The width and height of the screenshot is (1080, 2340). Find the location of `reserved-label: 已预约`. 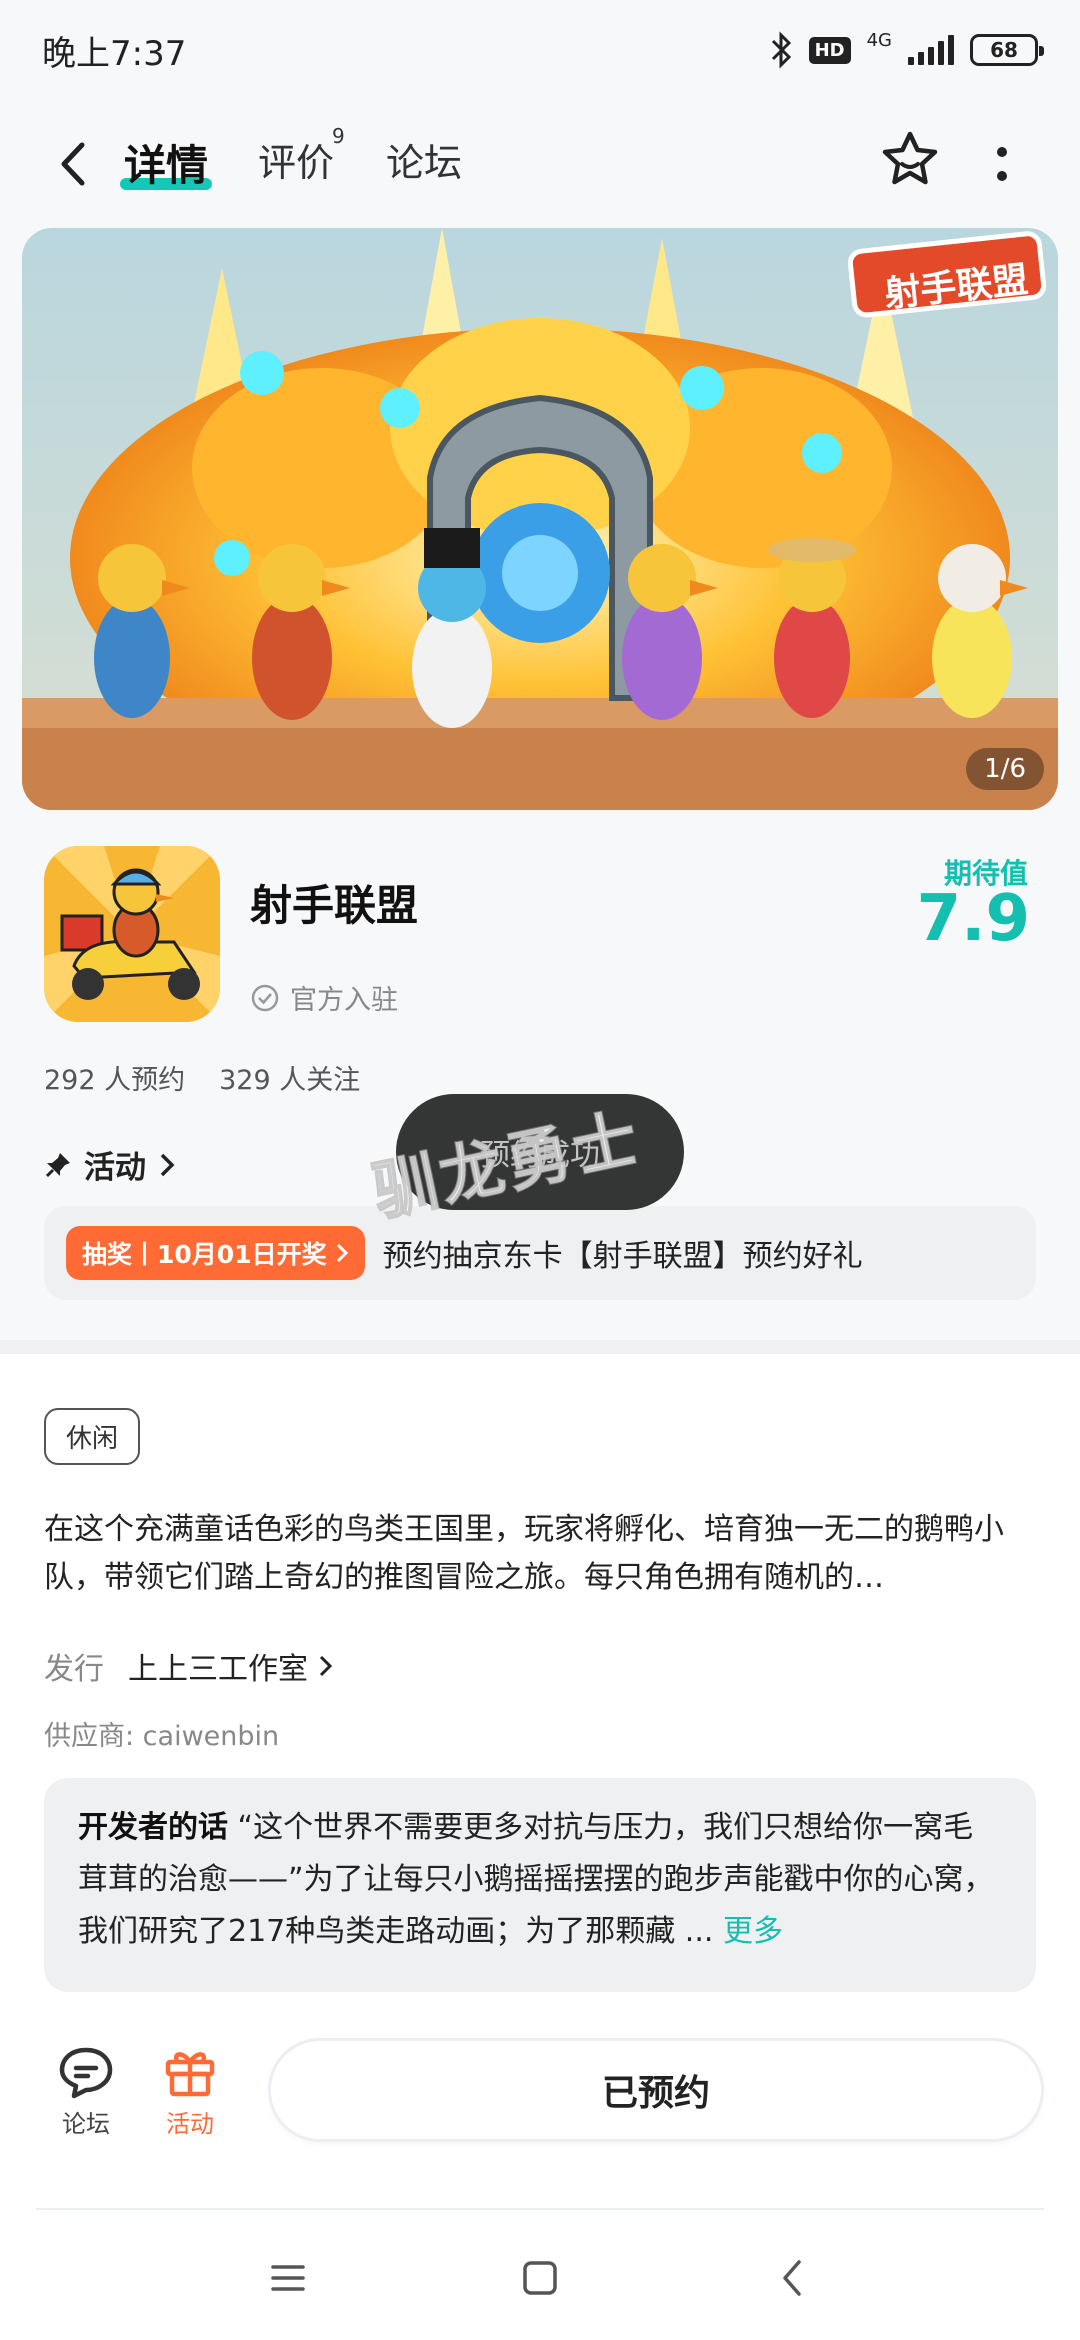

reserved-label: 已预约 is located at coordinates (655, 2093).